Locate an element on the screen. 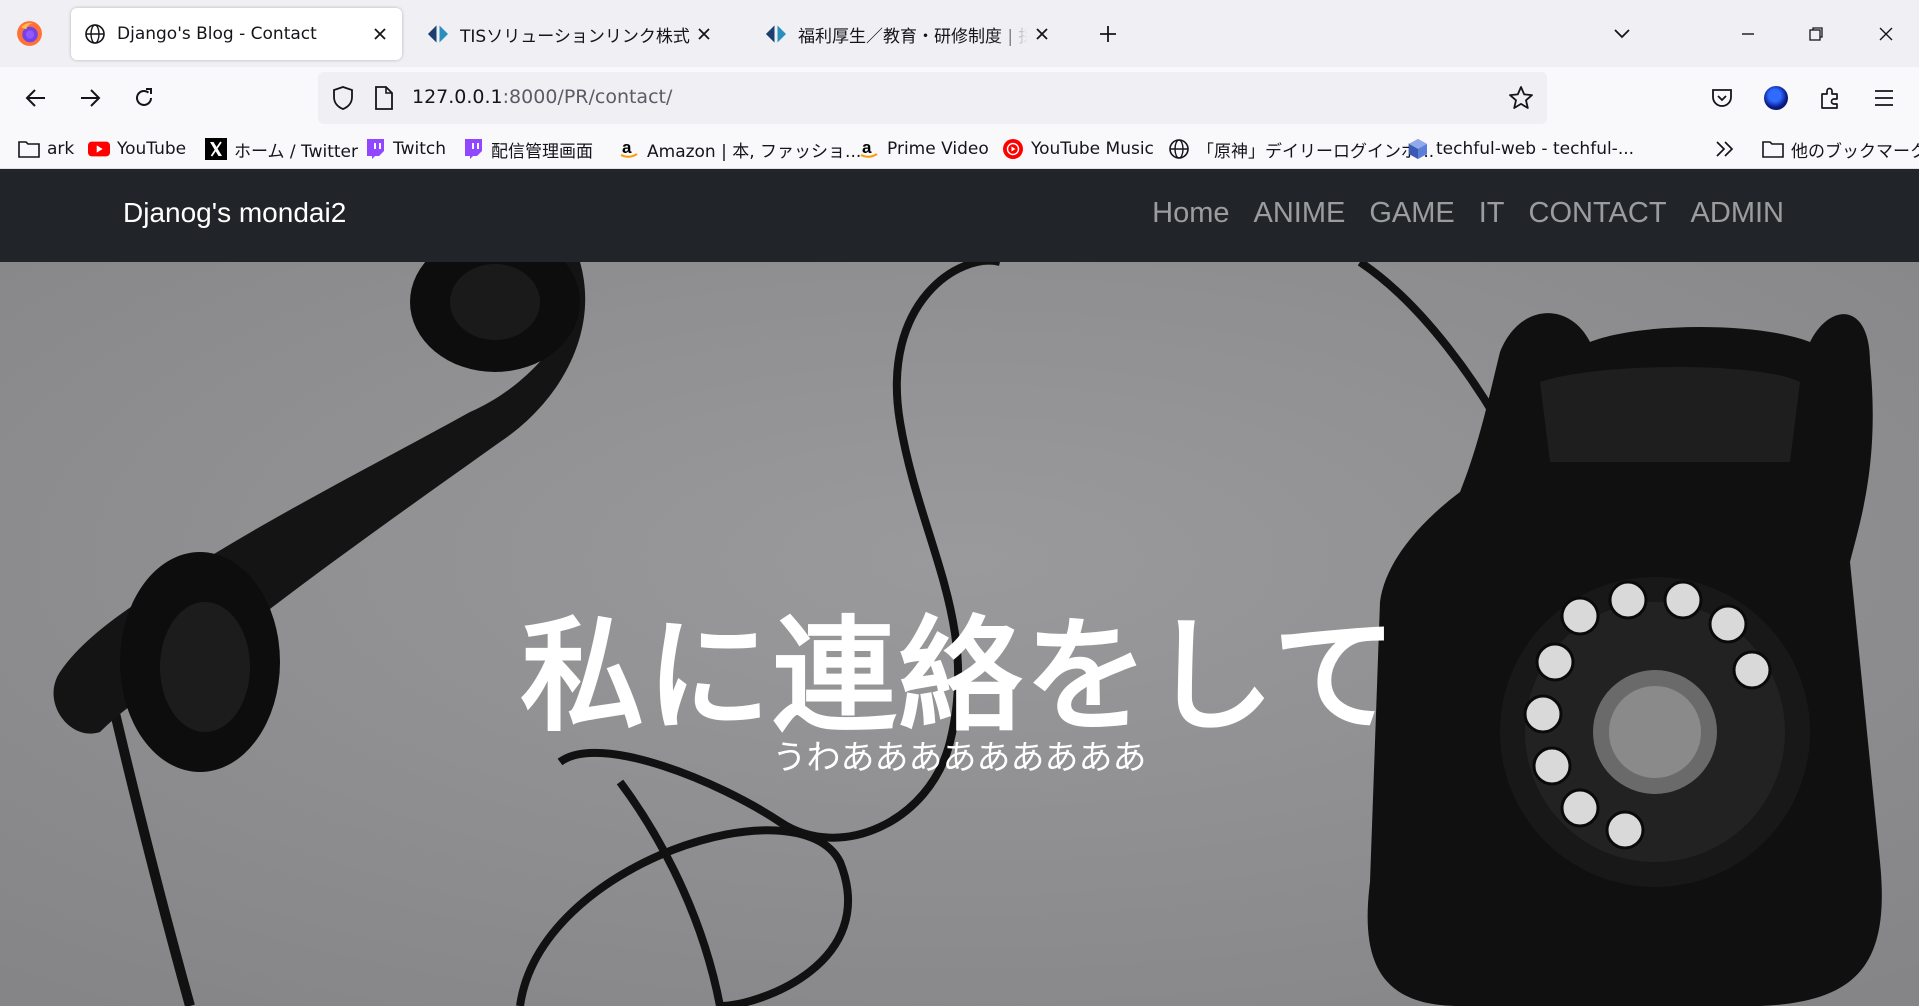 This screenshot has height=1006, width=1919. other-bookmarks-label: 他のブックマーク is located at coordinates (1855, 151).